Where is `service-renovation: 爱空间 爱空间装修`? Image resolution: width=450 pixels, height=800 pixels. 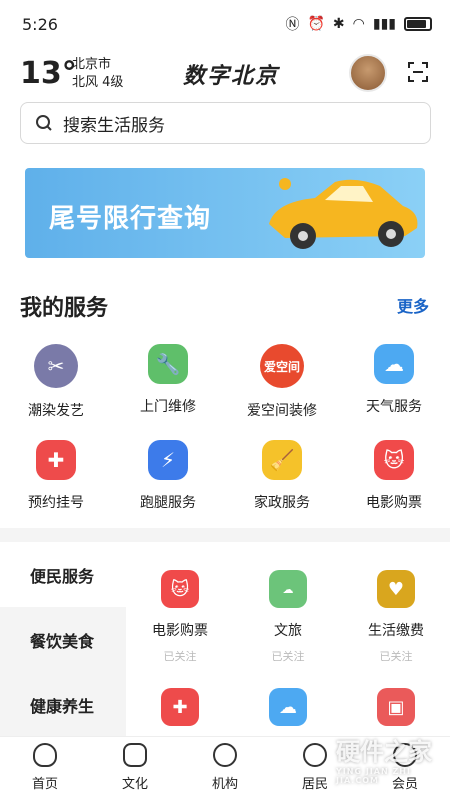
service-renovation: 爱空间 爱空间装修 is located at coordinates (282, 380).